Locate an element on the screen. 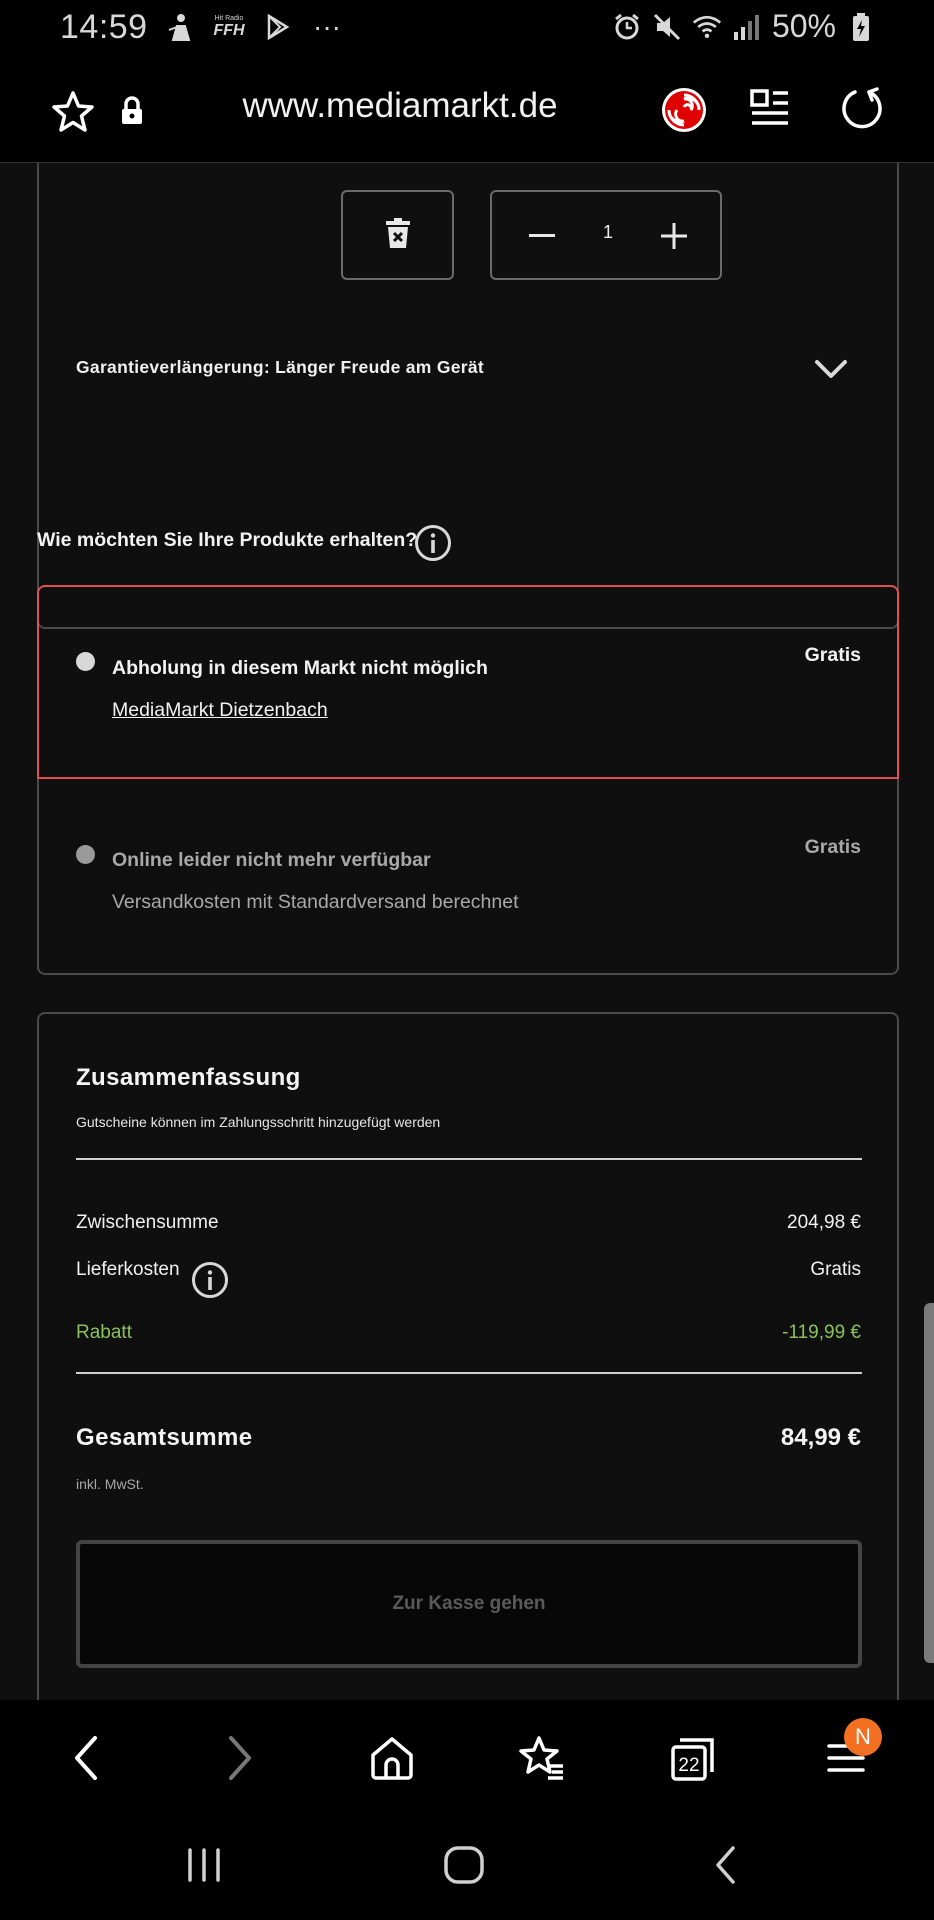 This screenshot has height=1920, width=934. total-label: Gesamtsumme is located at coordinates (164, 1437).